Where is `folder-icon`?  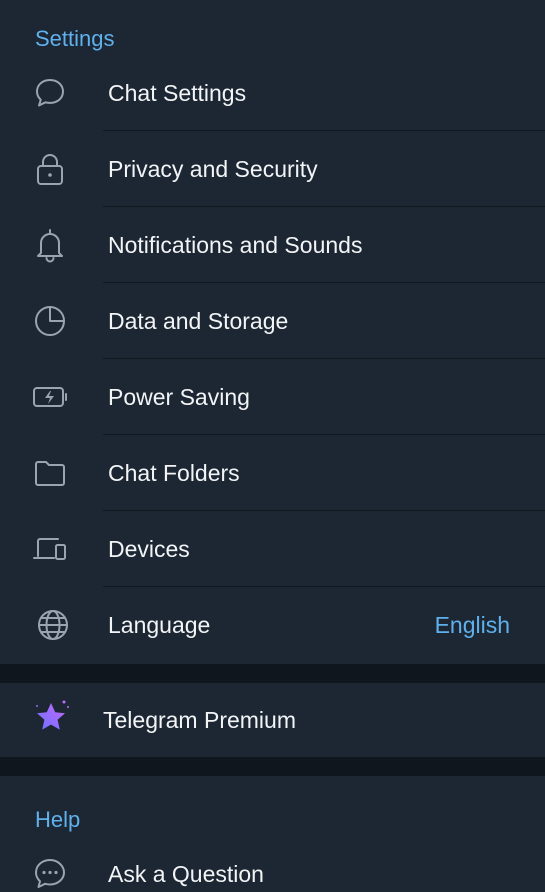
folder-icon is located at coordinates (50, 473).